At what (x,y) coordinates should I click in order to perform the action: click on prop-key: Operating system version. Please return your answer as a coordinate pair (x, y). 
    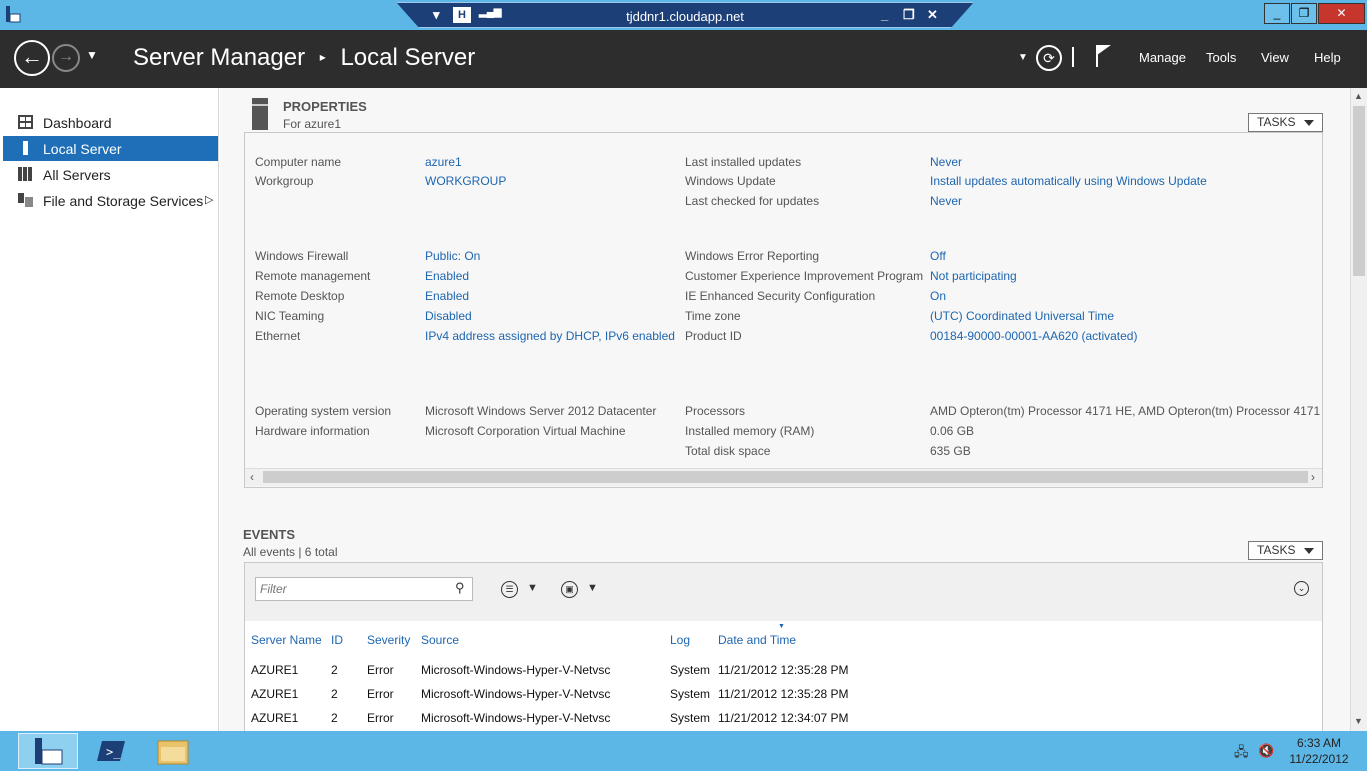
    Looking at the image, I should click on (323, 411).